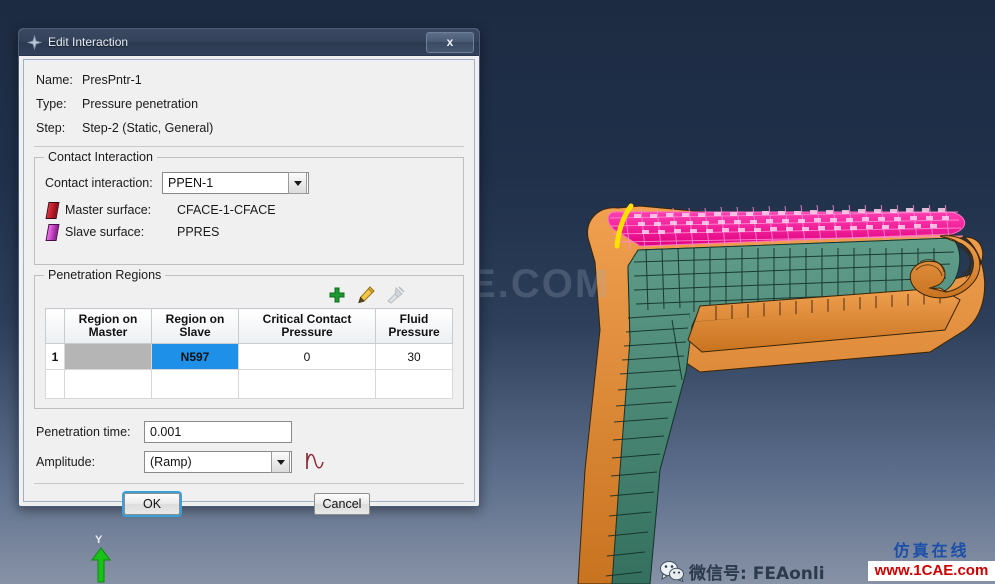 This screenshot has width=995, height=584. I want to click on axis-y-arrow-icon, so click(101, 565).